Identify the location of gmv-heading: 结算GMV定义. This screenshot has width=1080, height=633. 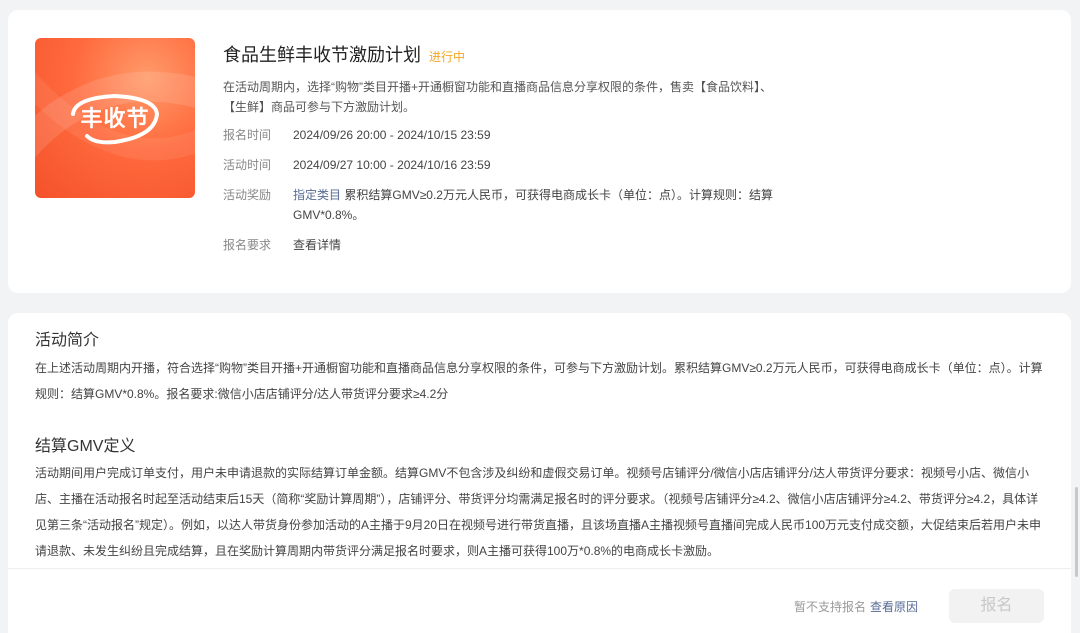
(85, 446).